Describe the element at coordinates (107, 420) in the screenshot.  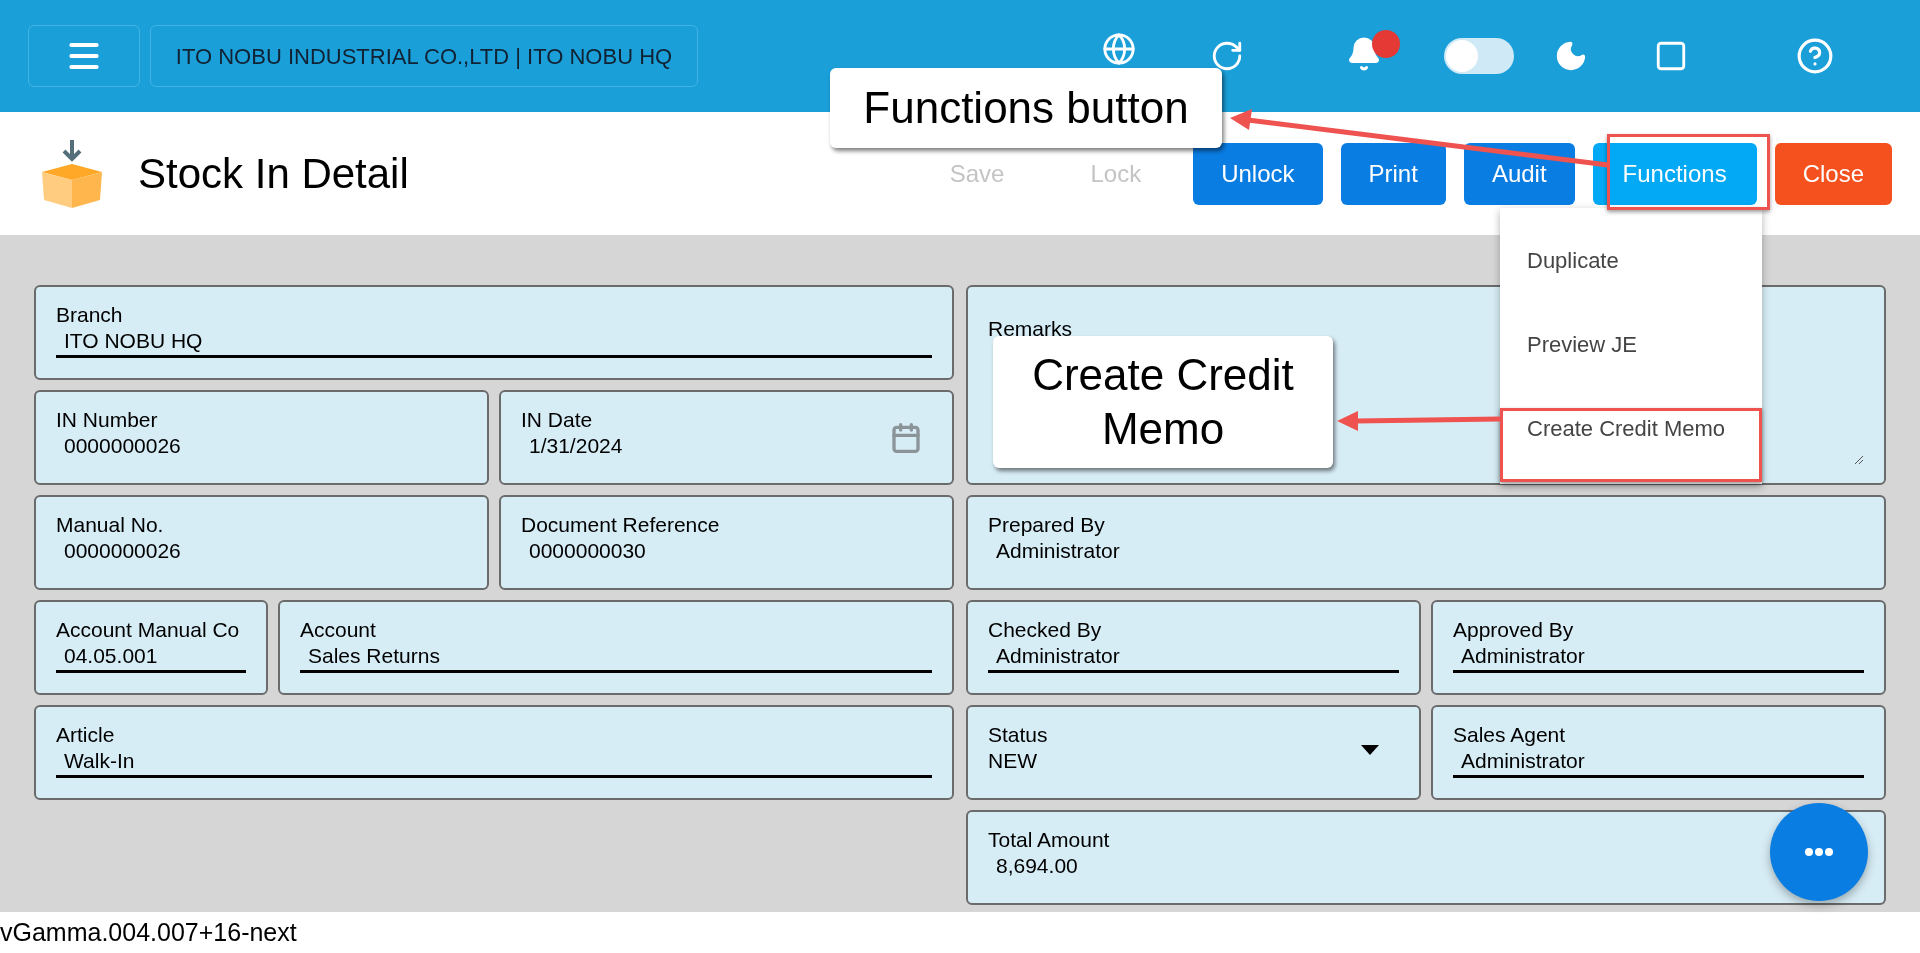
I see `field-label: IN Number` at that location.